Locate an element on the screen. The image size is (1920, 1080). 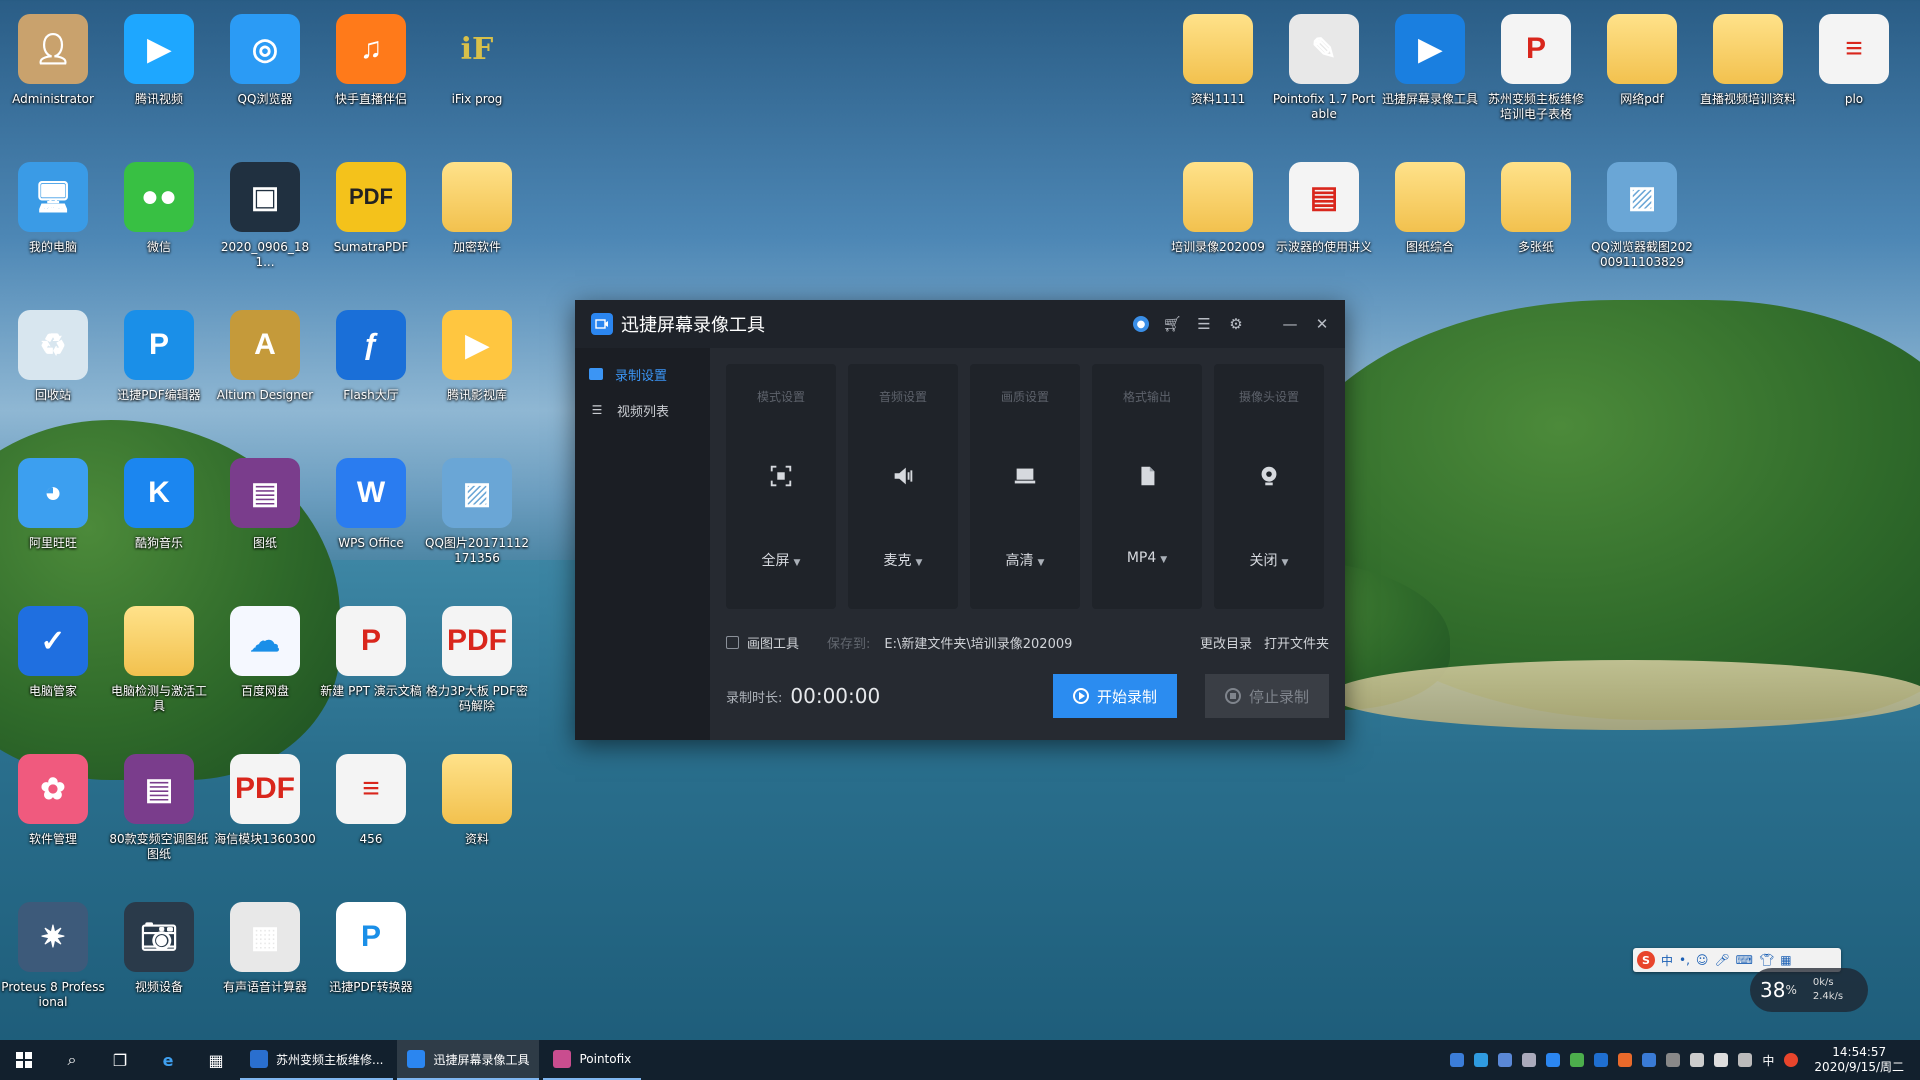
cart-icon: 🛒︎ is located at coordinates (1171, 324).